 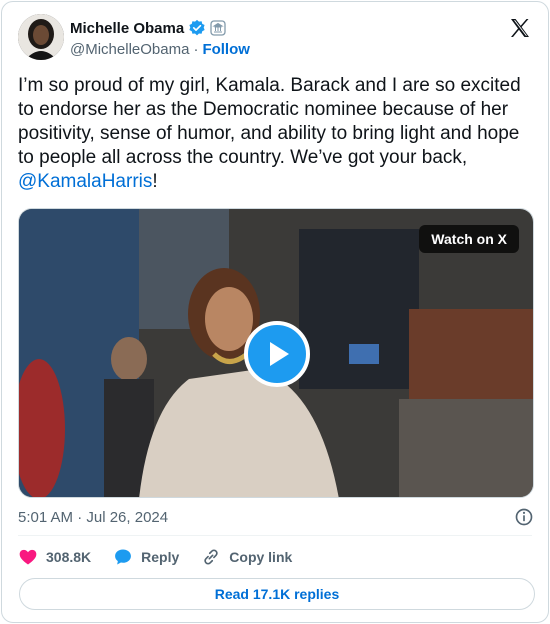 What do you see at coordinates (277, 517) in the screenshot?
I see `timestamp-row: 5:01 AM · Jul 26, 2024` at bounding box center [277, 517].